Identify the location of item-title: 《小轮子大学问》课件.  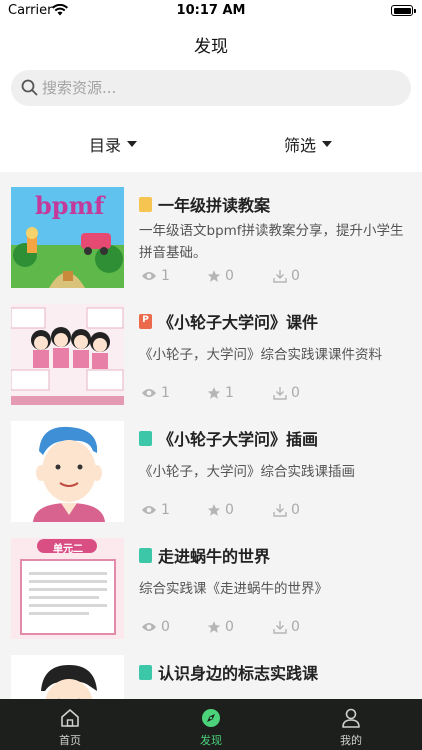
(238, 322).